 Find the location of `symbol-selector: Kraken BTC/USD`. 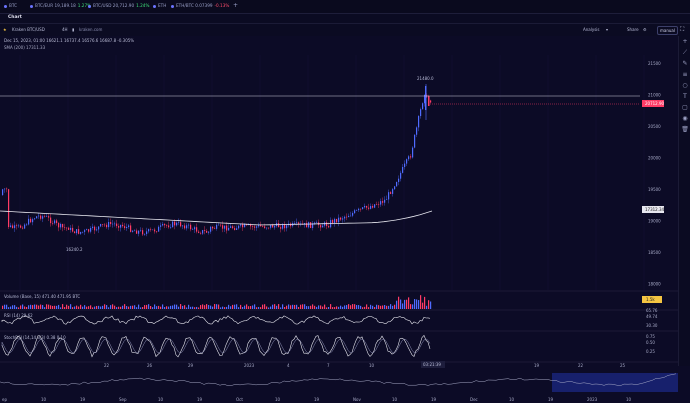

symbol-selector: Kraken BTC/USD is located at coordinates (28, 29).